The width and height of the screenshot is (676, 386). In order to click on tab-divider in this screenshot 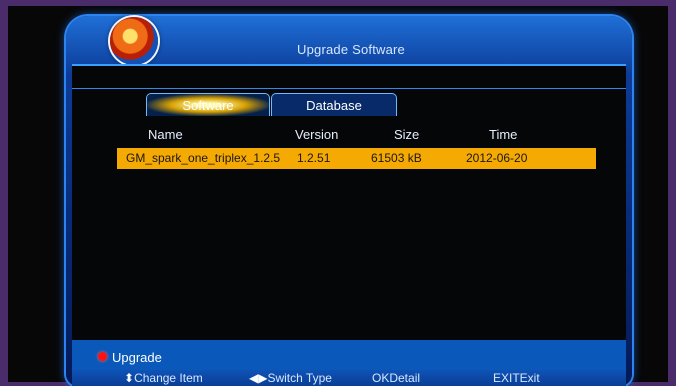, I will do `click(349, 88)`.